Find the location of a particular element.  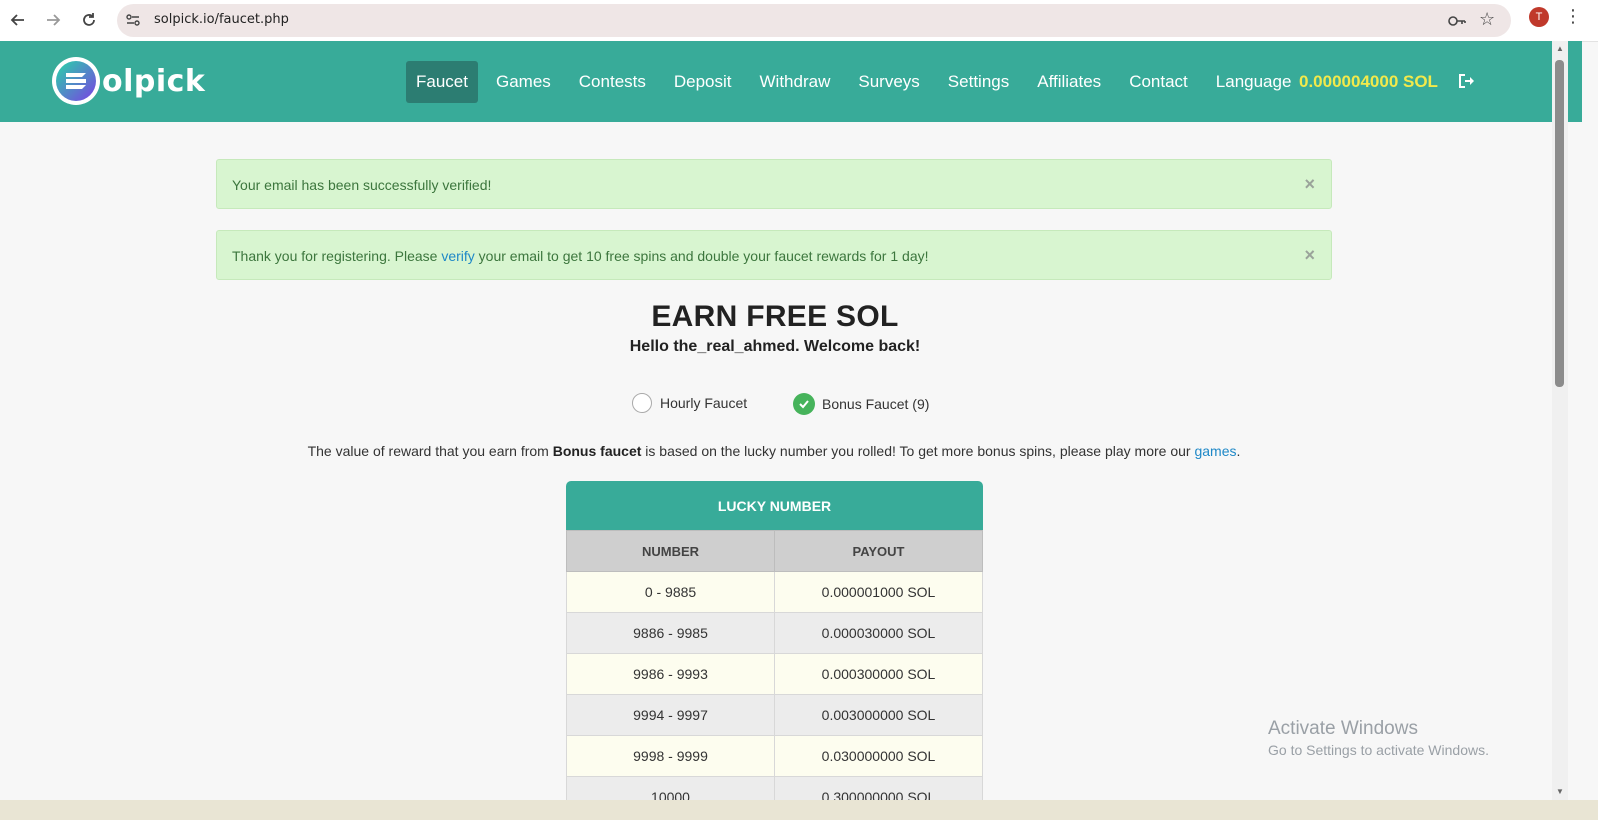

nav-games: Games is located at coordinates (523, 82).